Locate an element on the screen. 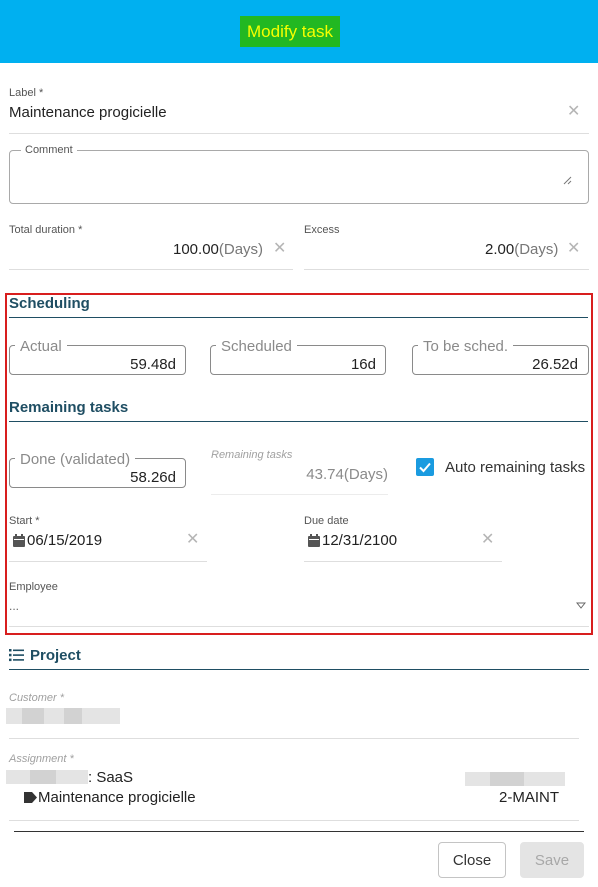  comment-label: Comment is located at coordinates (49, 150).